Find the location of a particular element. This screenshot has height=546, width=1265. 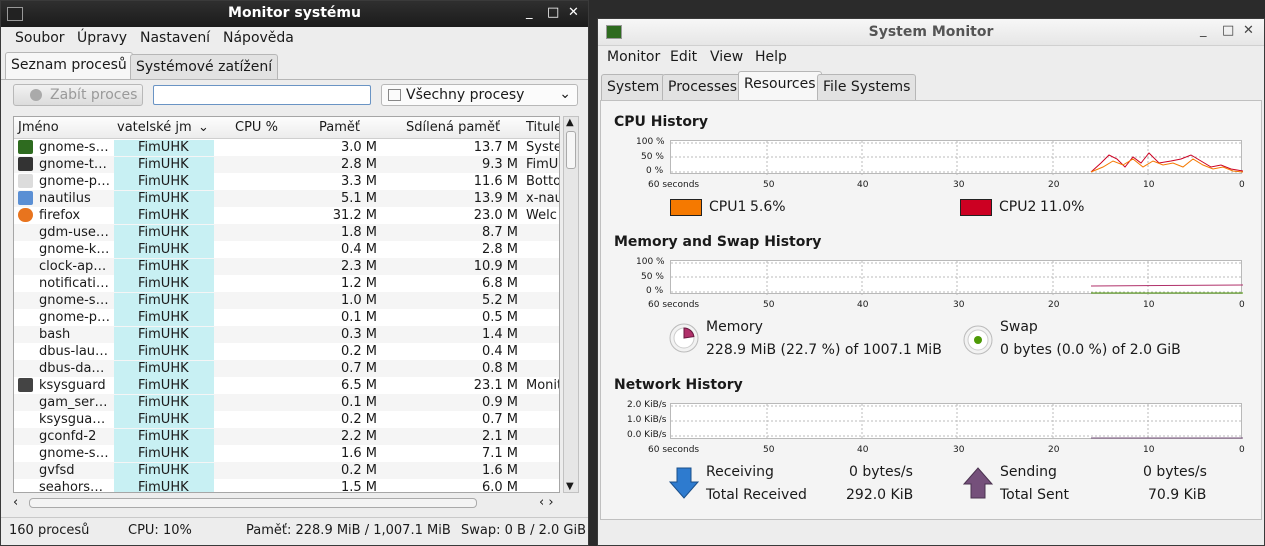

menu-upravy: Úpravy is located at coordinates (102, 38).